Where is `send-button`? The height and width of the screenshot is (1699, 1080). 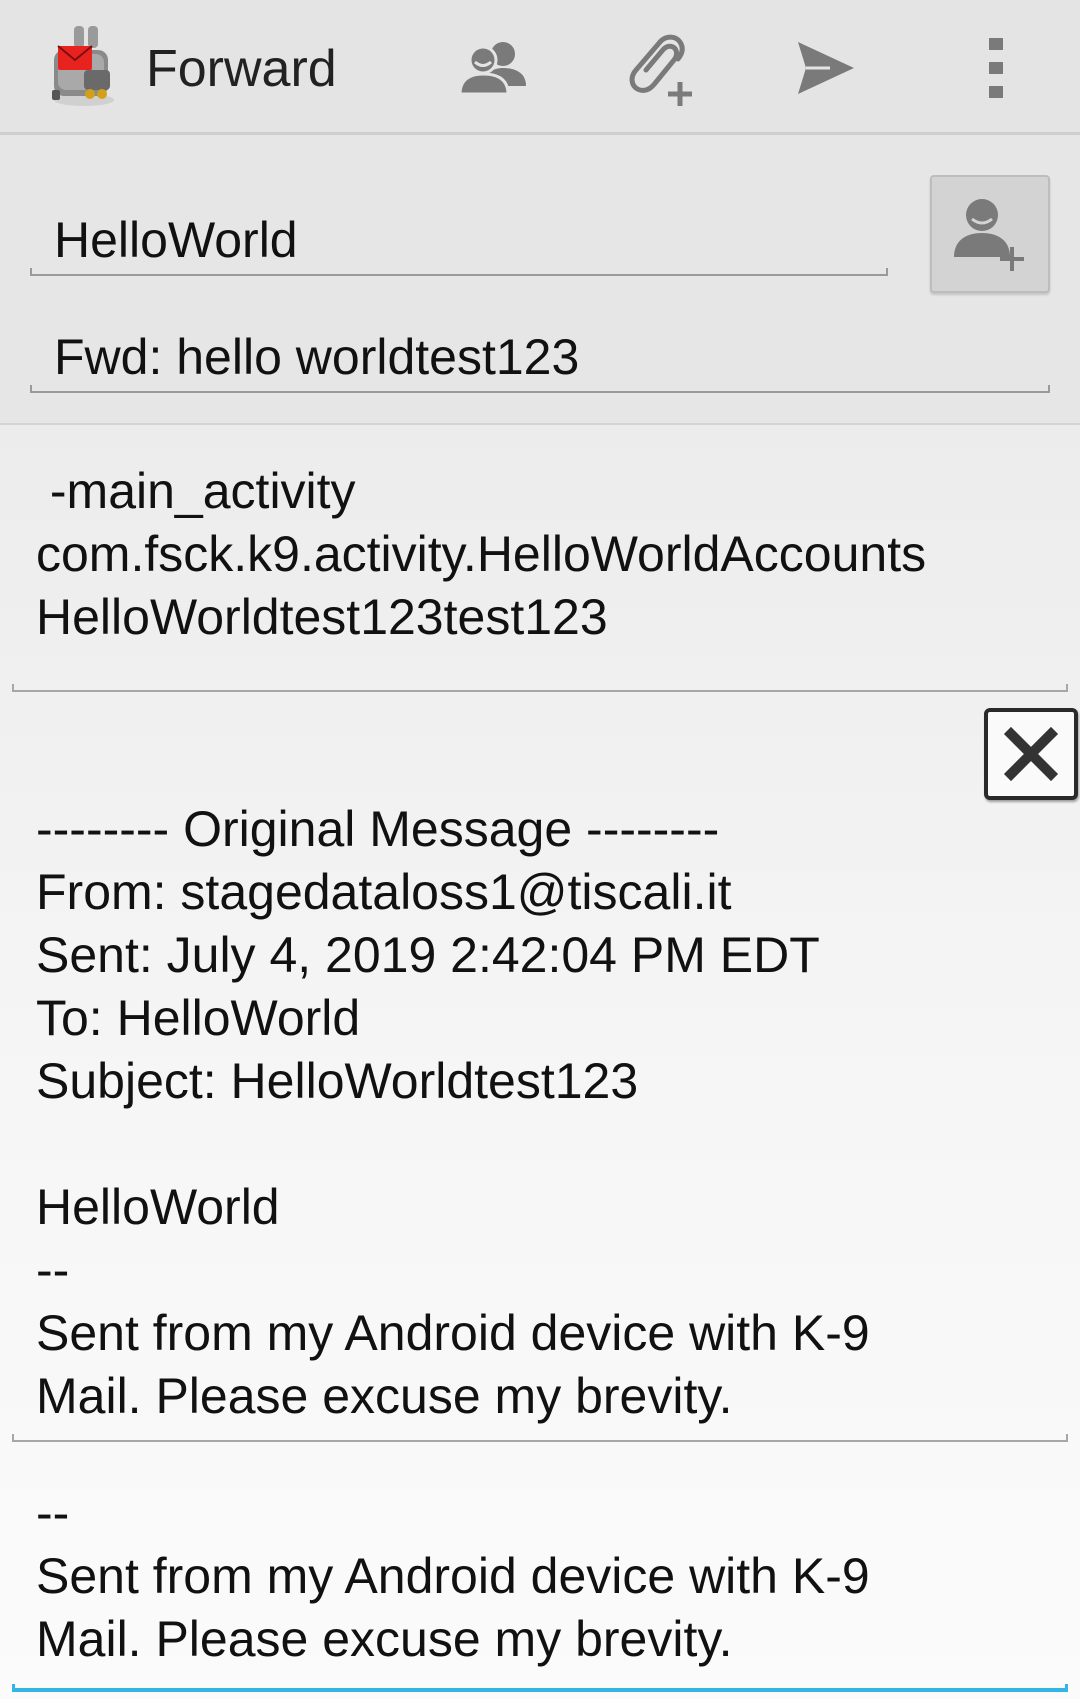 send-button is located at coordinates (826, 68).